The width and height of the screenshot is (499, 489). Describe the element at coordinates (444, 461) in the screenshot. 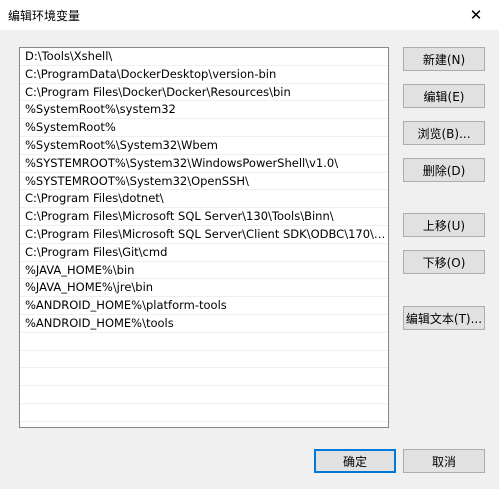

I see `cancel-button: 取消` at that location.